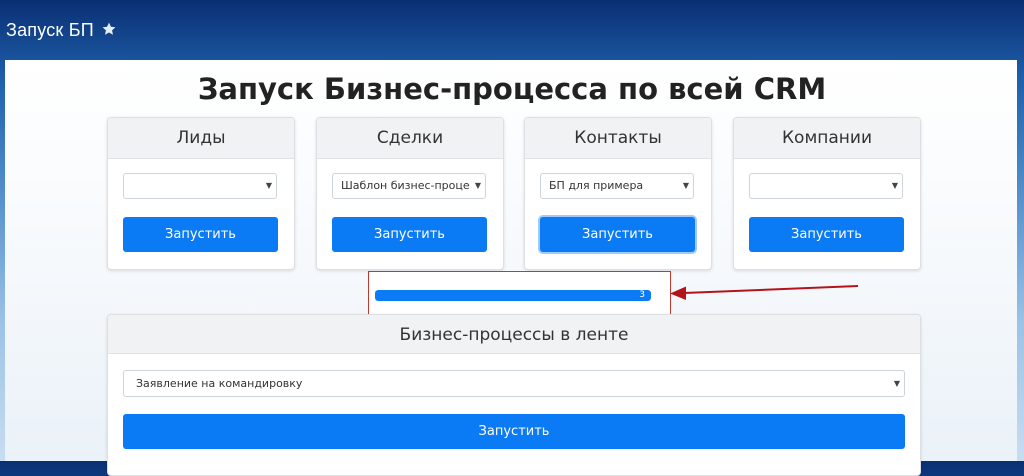 The image size is (1024, 476). What do you see at coordinates (410, 138) in the screenshot?
I see `card-title: Сделки` at bounding box center [410, 138].